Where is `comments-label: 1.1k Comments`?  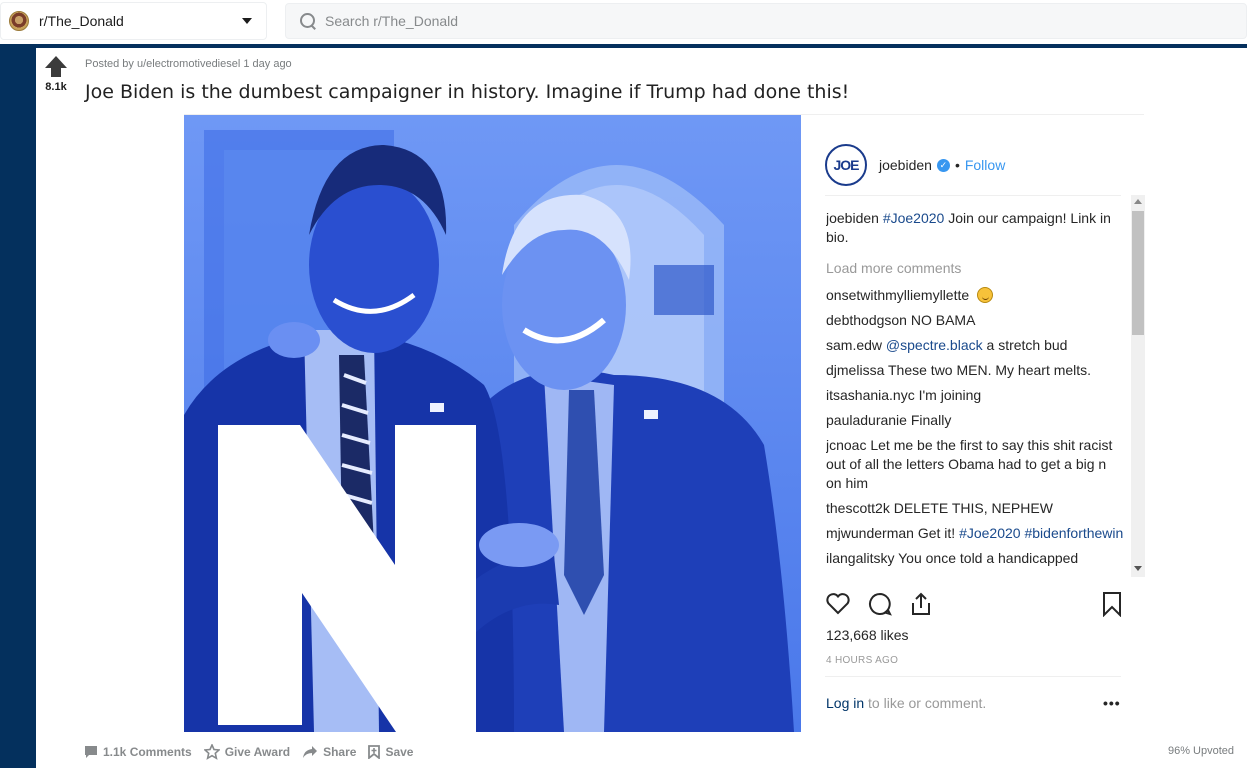 comments-label: 1.1k Comments is located at coordinates (147, 752).